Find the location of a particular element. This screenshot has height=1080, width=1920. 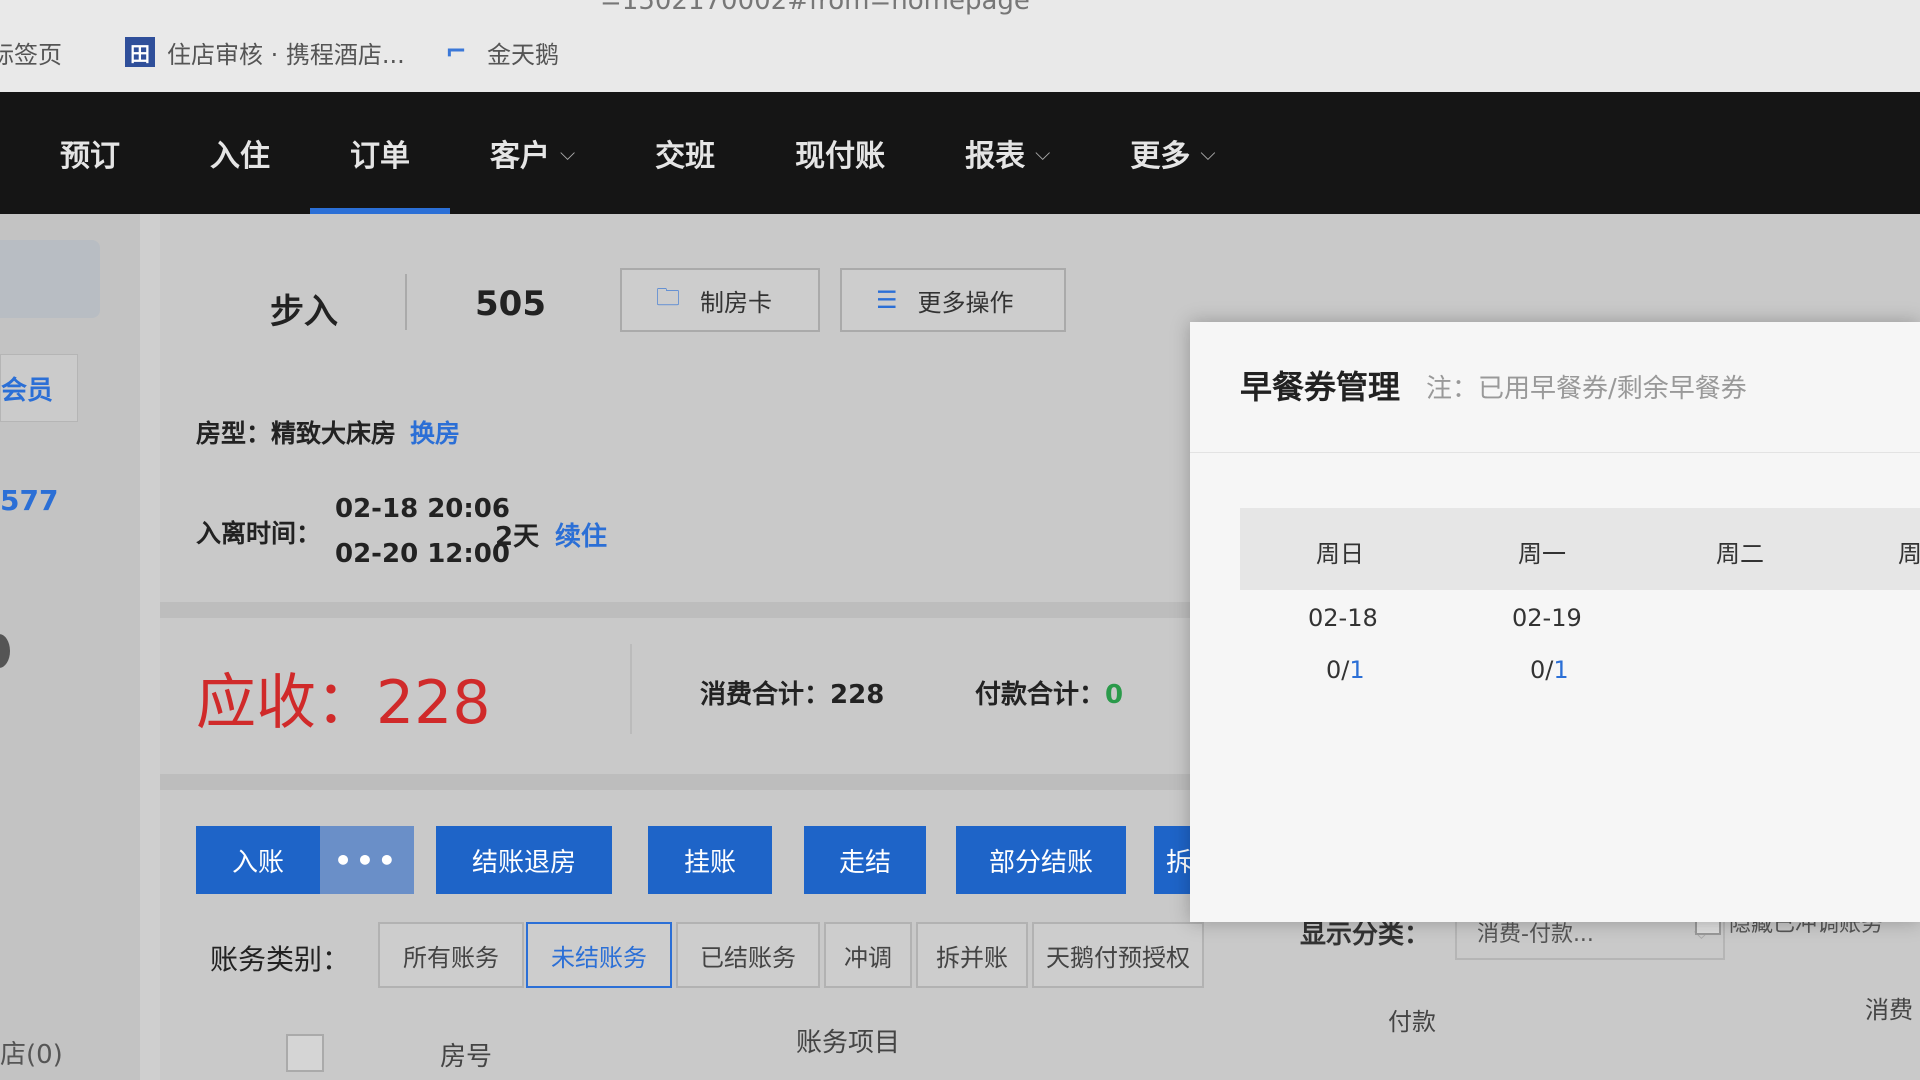

order-header: 步入 505 🗀 制房卡 ☰ 更多操作 is located at coordinates (680, 304).